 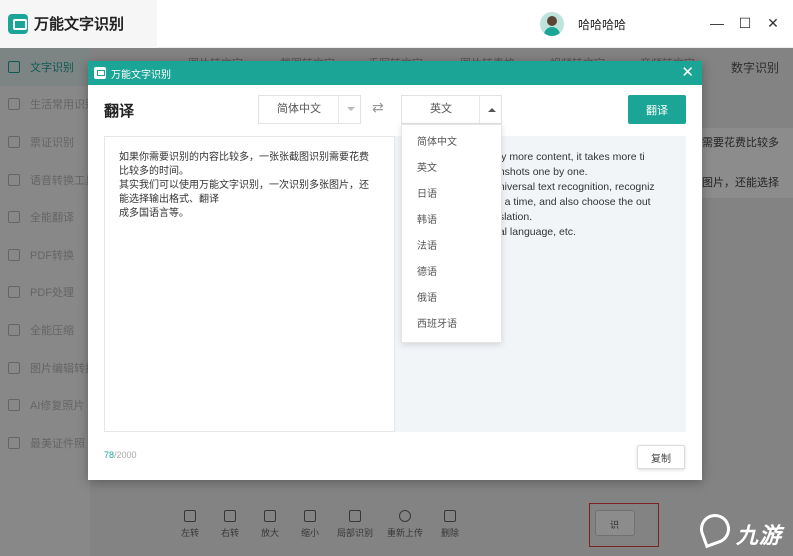 What do you see at coordinates (540, 172) in the screenshot?
I see `translated-text-line: enshots one by one.` at bounding box center [540, 172].